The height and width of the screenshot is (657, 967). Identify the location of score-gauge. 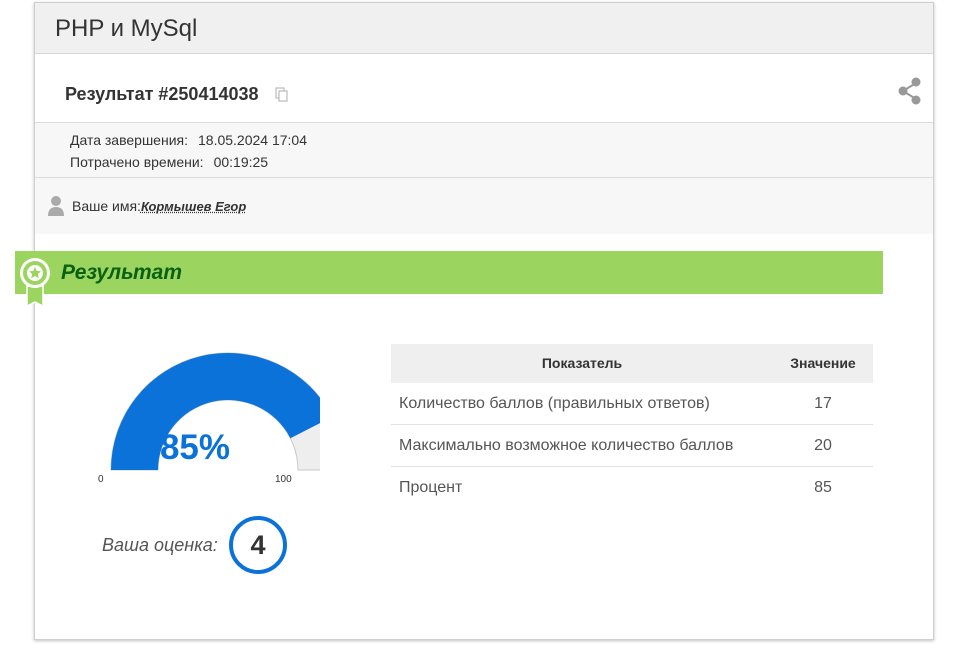
(215, 411).